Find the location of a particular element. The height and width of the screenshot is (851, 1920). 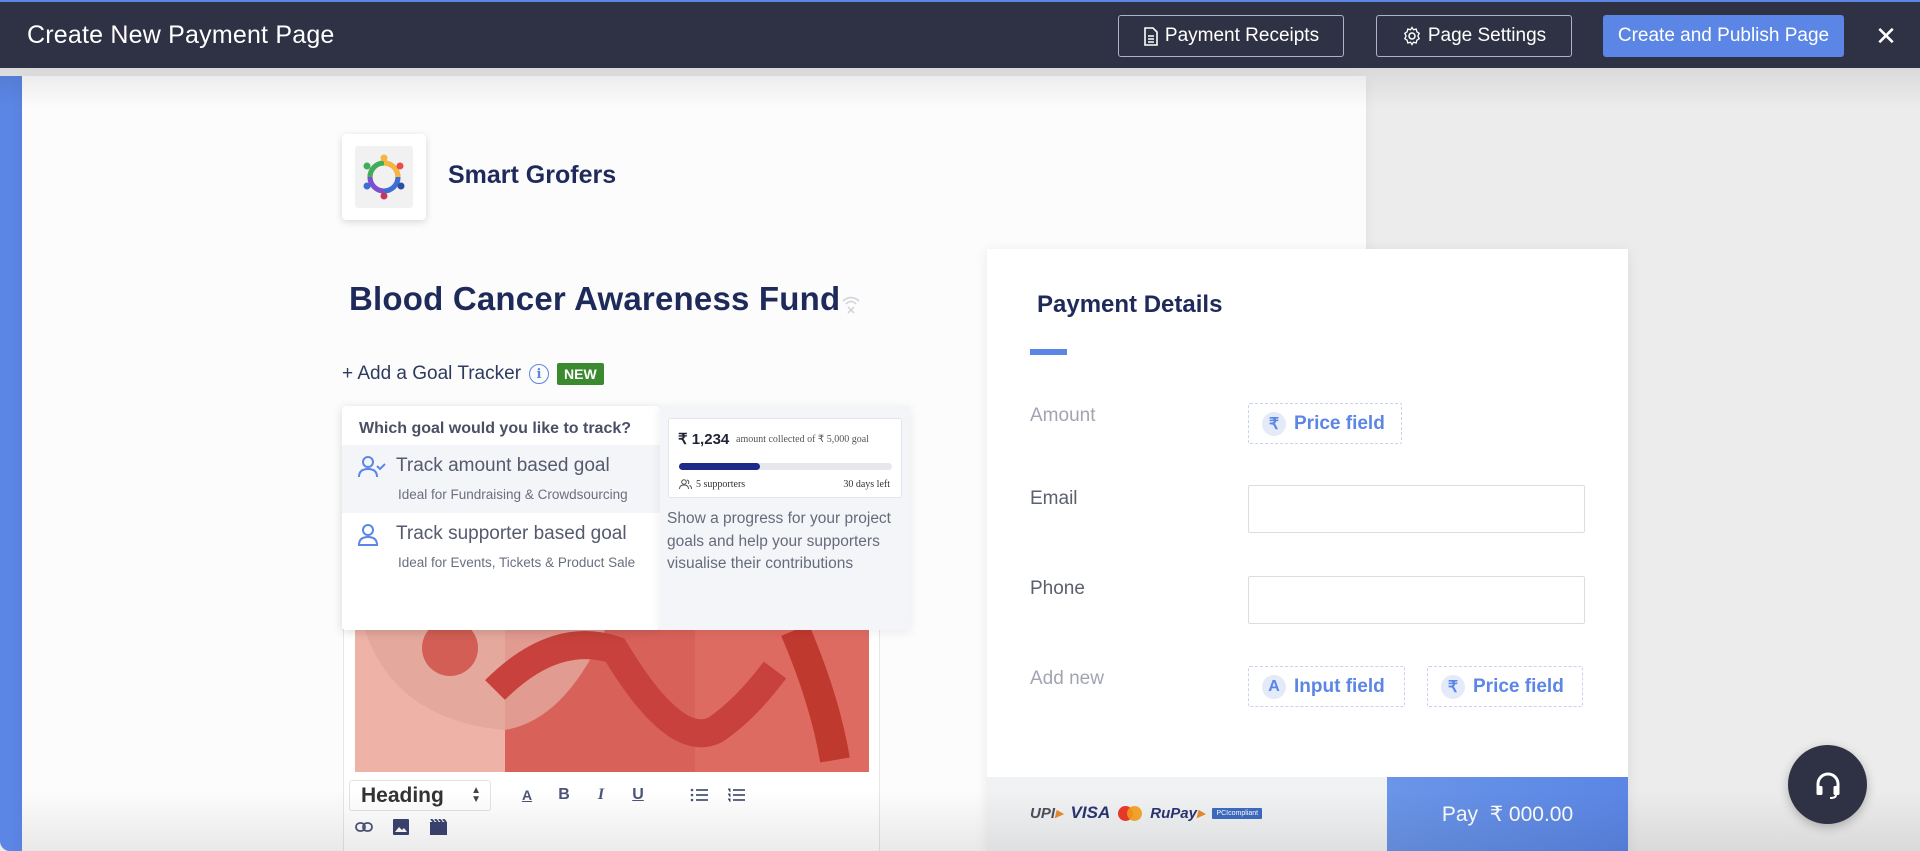

preview-amount: ₹ 1,234 is located at coordinates (704, 439).